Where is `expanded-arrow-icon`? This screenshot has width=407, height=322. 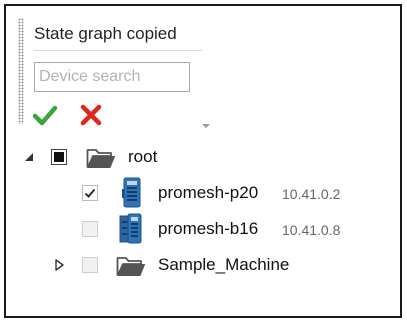 expanded-arrow-icon is located at coordinates (29, 157).